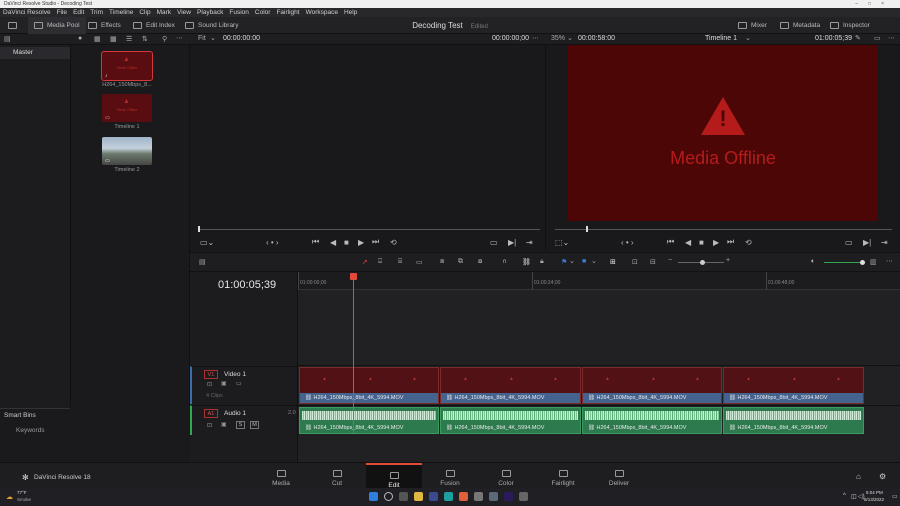 The width and height of the screenshot is (900, 506). What do you see at coordinates (57, 25) in the screenshot?
I see `media-pool-button: Media Pool` at bounding box center [57, 25].